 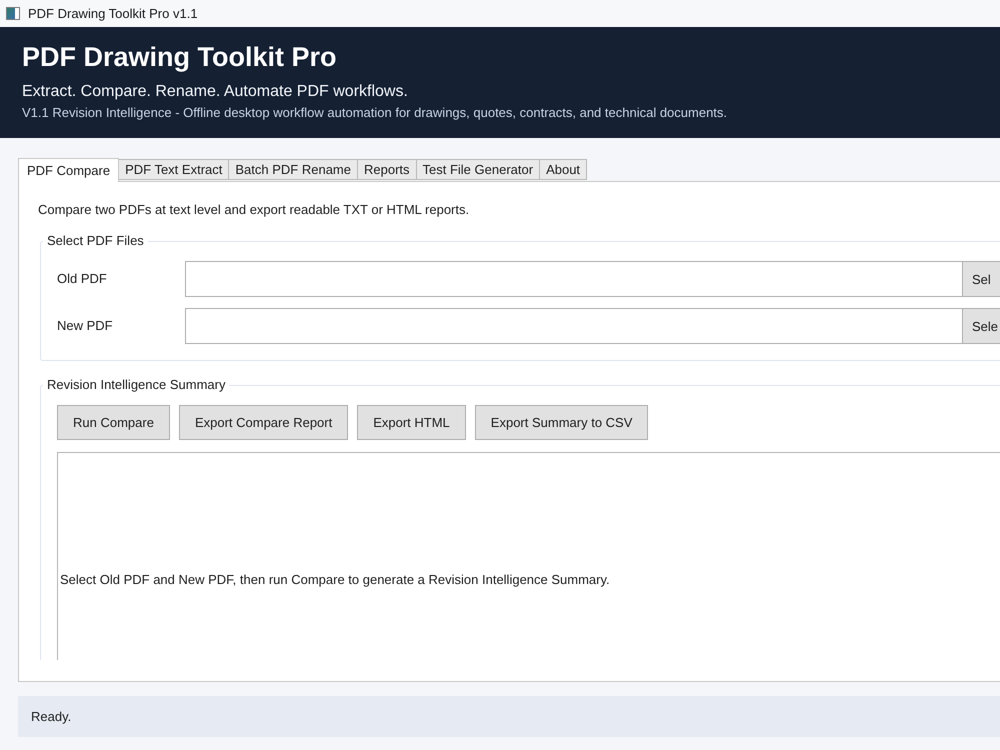 I want to click on tab: PDF Compare, so click(x=69, y=170).